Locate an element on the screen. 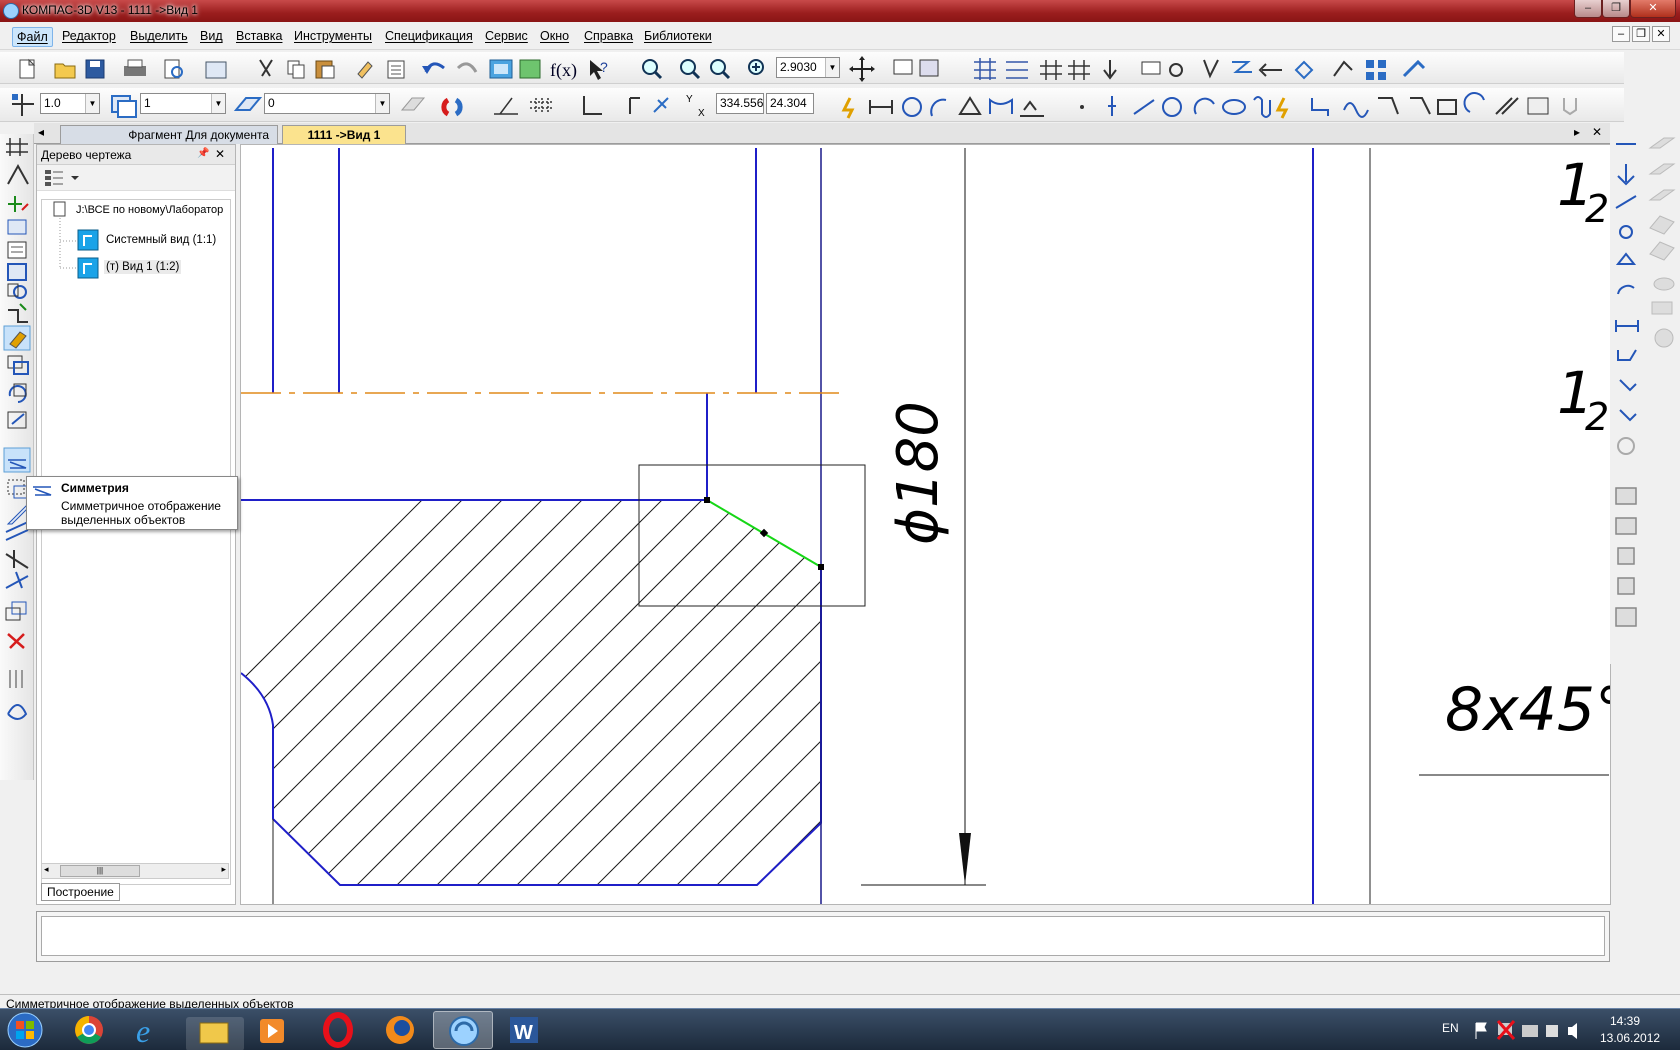 Image resolution: width=1680 pixels, height=1050 pixels. 3d-tool-icons is located at coordinates (1662, 242).